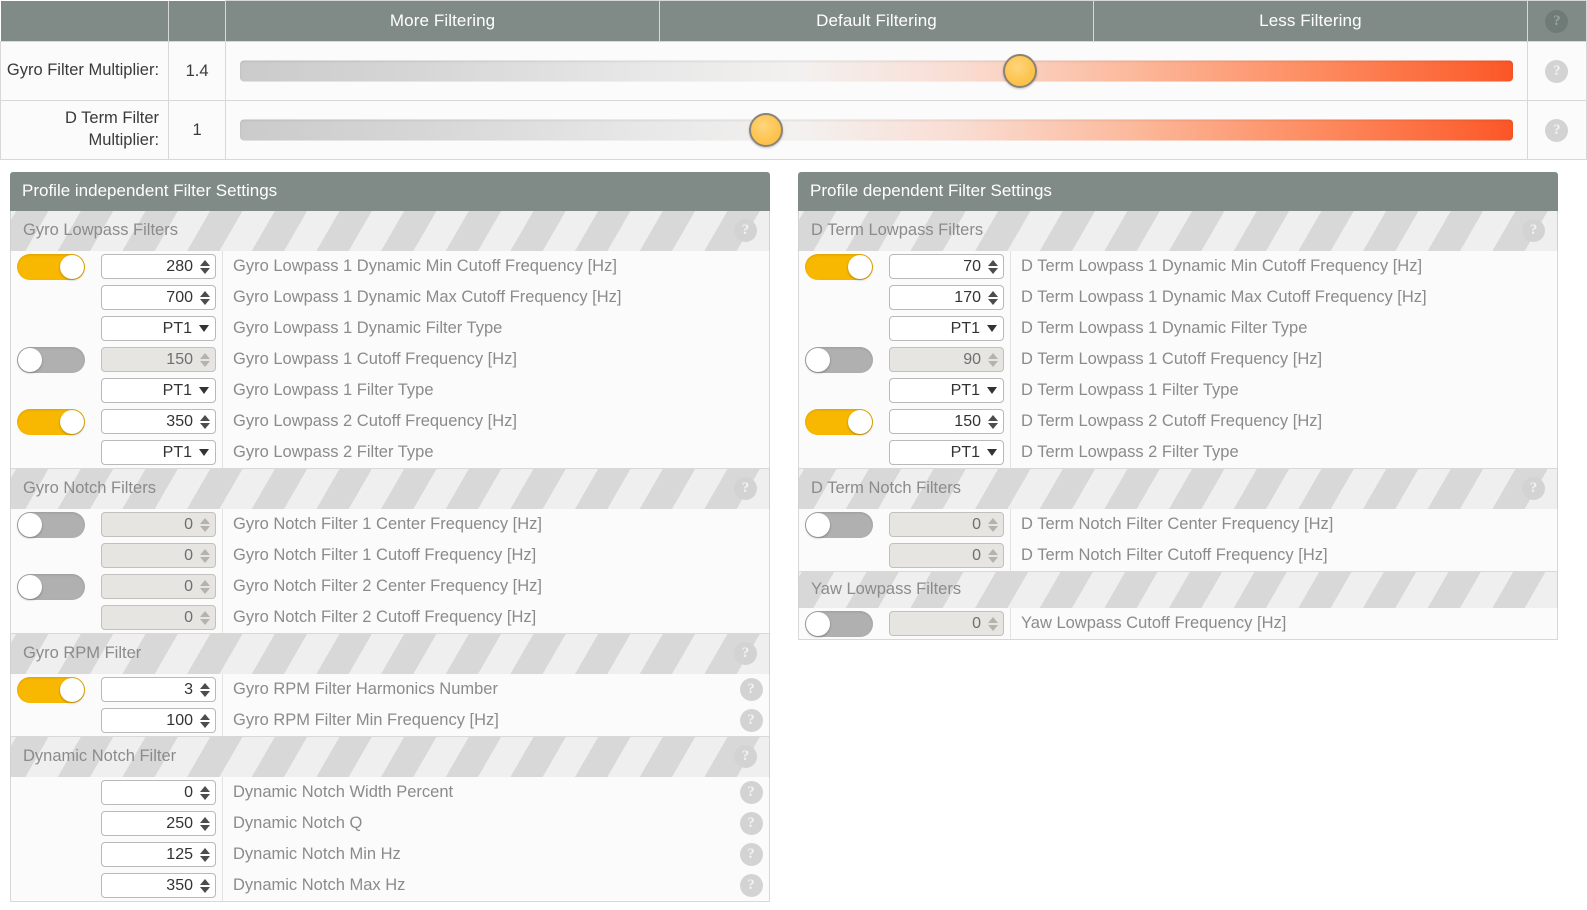 This screenshot has width=1587, height=910. I want to click on number-input-d-term-lowpass-1-cutoff-frequency-hz, so click(946, 359).